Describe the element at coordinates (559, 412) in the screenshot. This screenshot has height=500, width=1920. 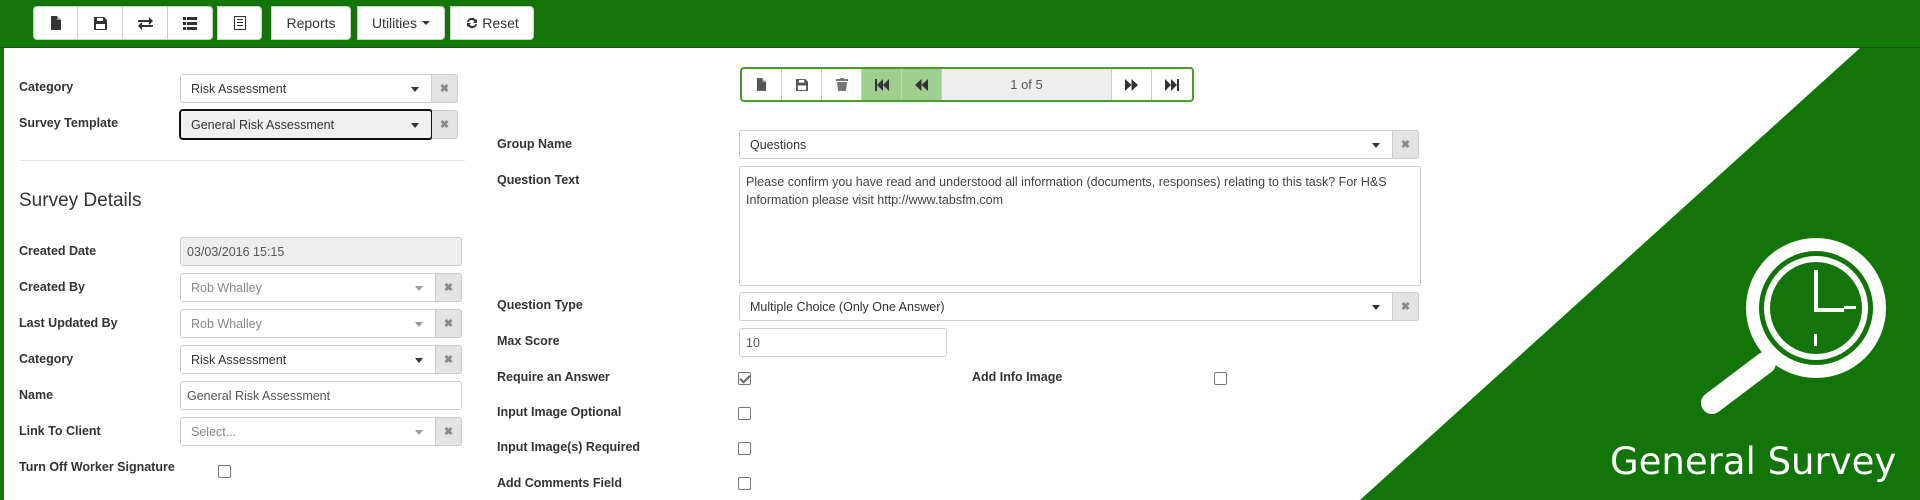
I see `input-image-optional-label: Input Image Optional` at that location.